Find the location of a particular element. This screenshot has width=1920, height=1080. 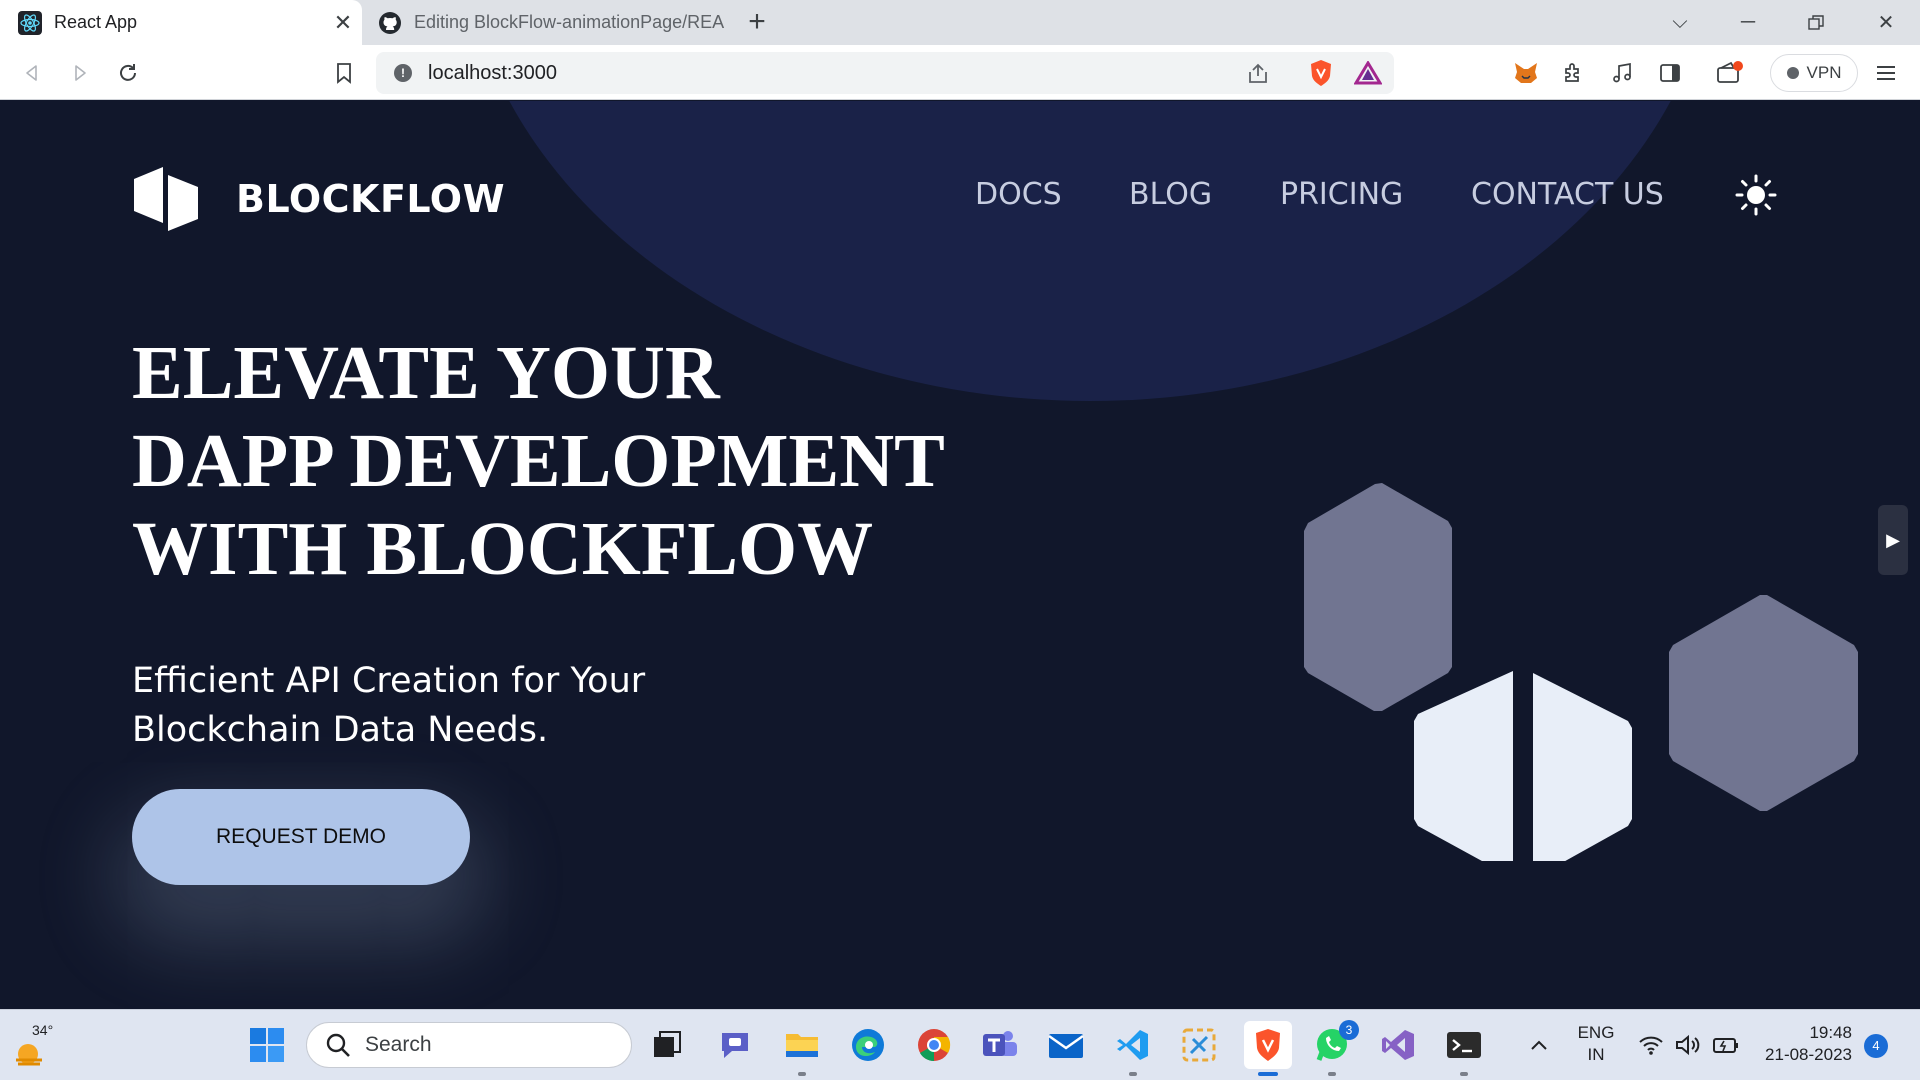

close-window-icon: ✕ is located at coordinates (1886, 22).